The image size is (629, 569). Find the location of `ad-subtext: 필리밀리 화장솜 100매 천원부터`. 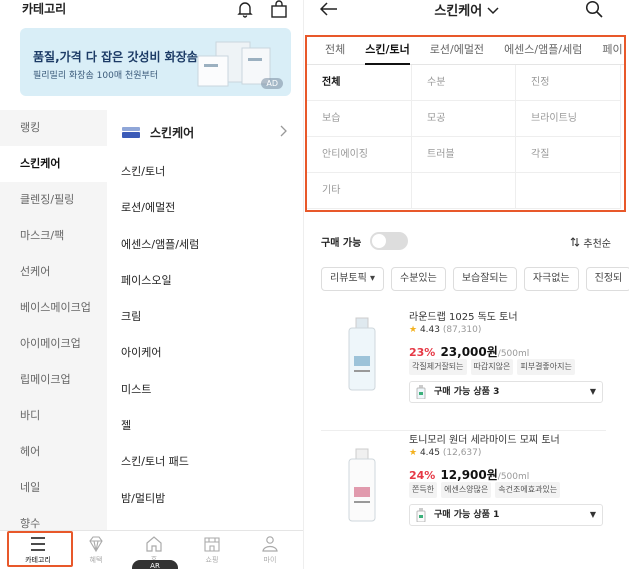

ad-subtext: 필리밀리 화장솜 100매 천원부터 is located at coordinates (96, 76).